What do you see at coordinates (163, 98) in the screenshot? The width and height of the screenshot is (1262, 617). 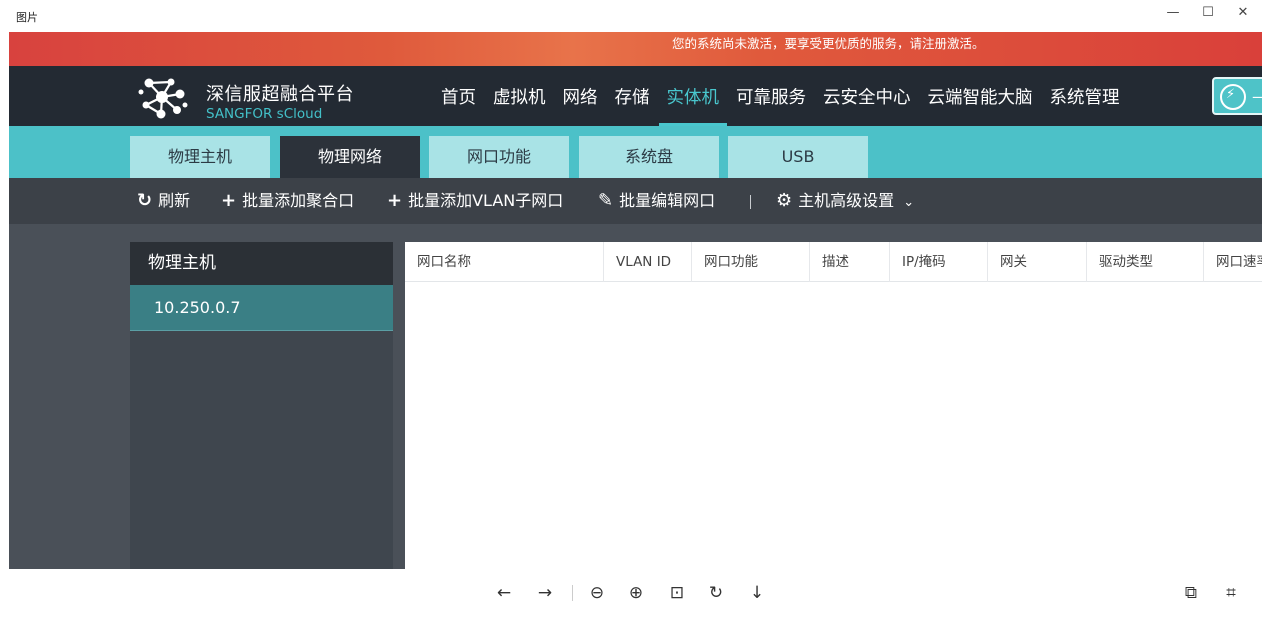 I see `sangfor-logo-icon` at bounding box center [163, 98].